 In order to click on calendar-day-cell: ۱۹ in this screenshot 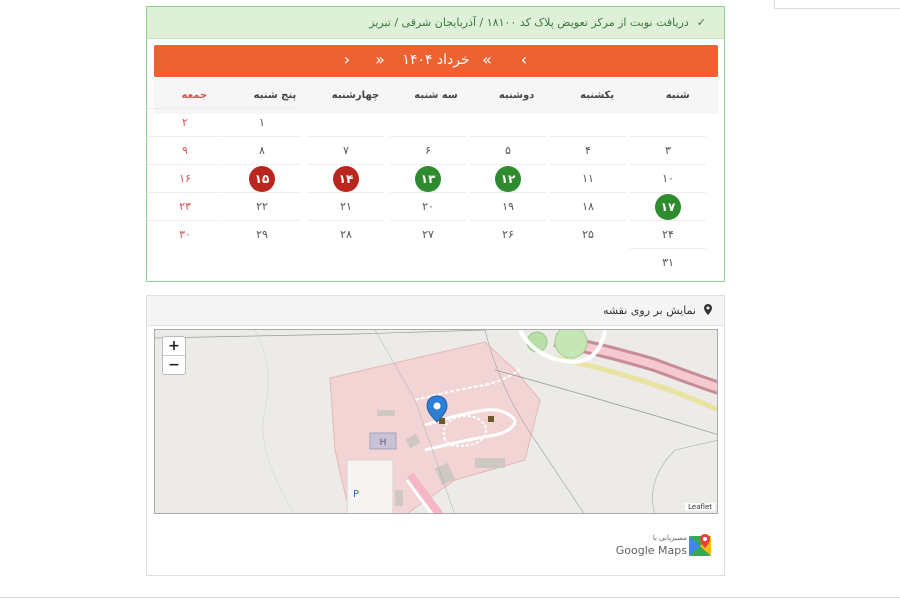, I will do `click(508, 206)`.